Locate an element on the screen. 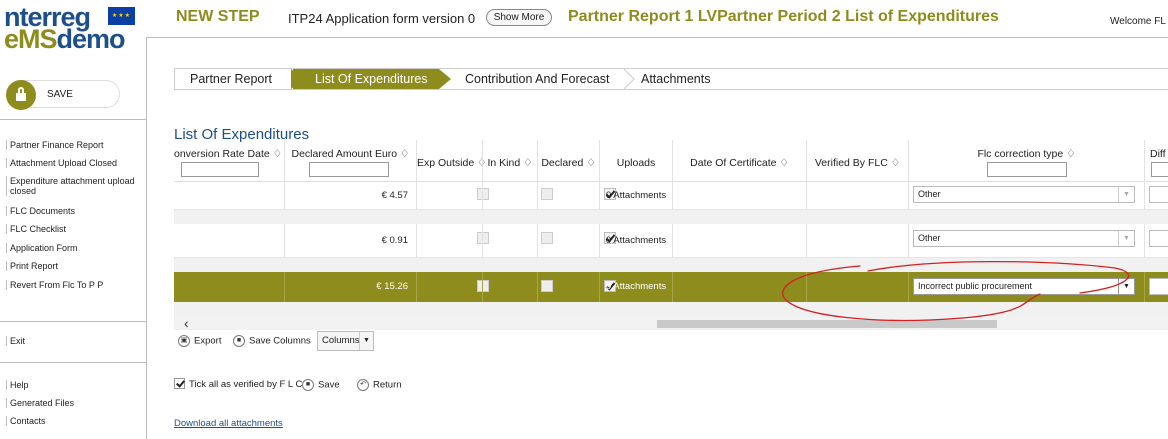 This screenshot has width=1168, height=439. sidebar-item-generated-files: Generated Files is located at coordinates (73, 403).